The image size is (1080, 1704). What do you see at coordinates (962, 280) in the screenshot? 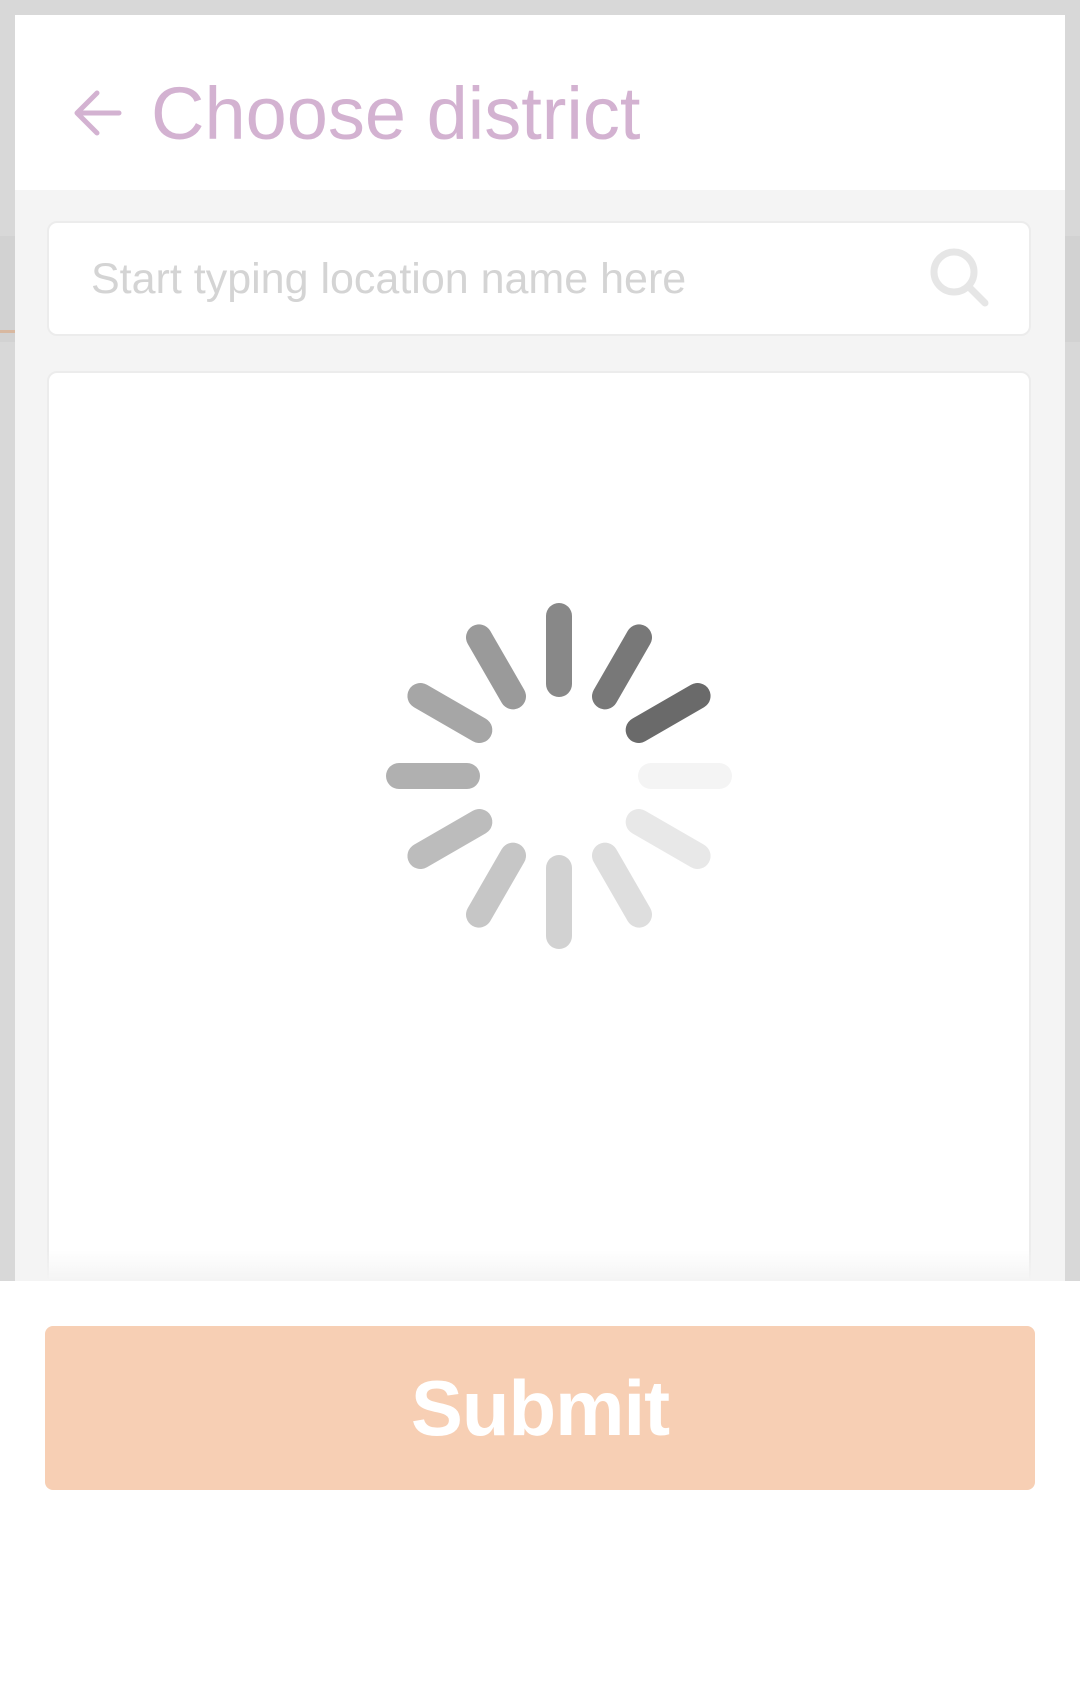
I see `search-icon` at bounding box center [962, 280].